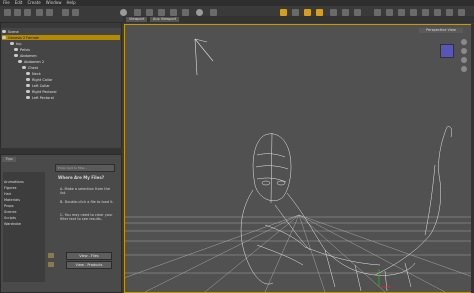 The width and height of the screenshot is (474, 293). I want to click on rotate-tool-icon, so click(137, 12).